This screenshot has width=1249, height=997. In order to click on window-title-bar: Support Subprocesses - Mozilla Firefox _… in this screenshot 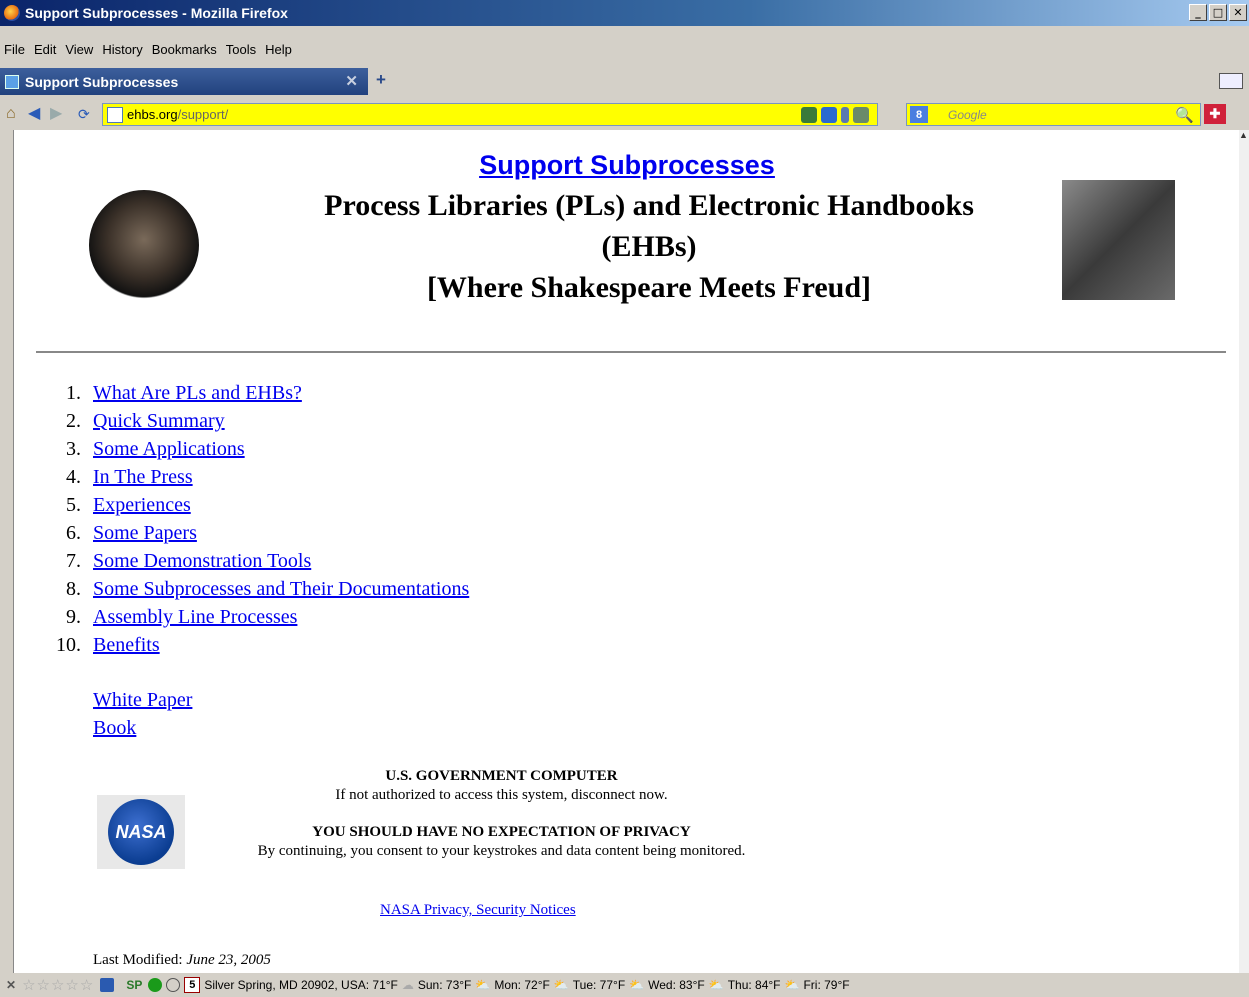, I will do `click(624, 13)`.